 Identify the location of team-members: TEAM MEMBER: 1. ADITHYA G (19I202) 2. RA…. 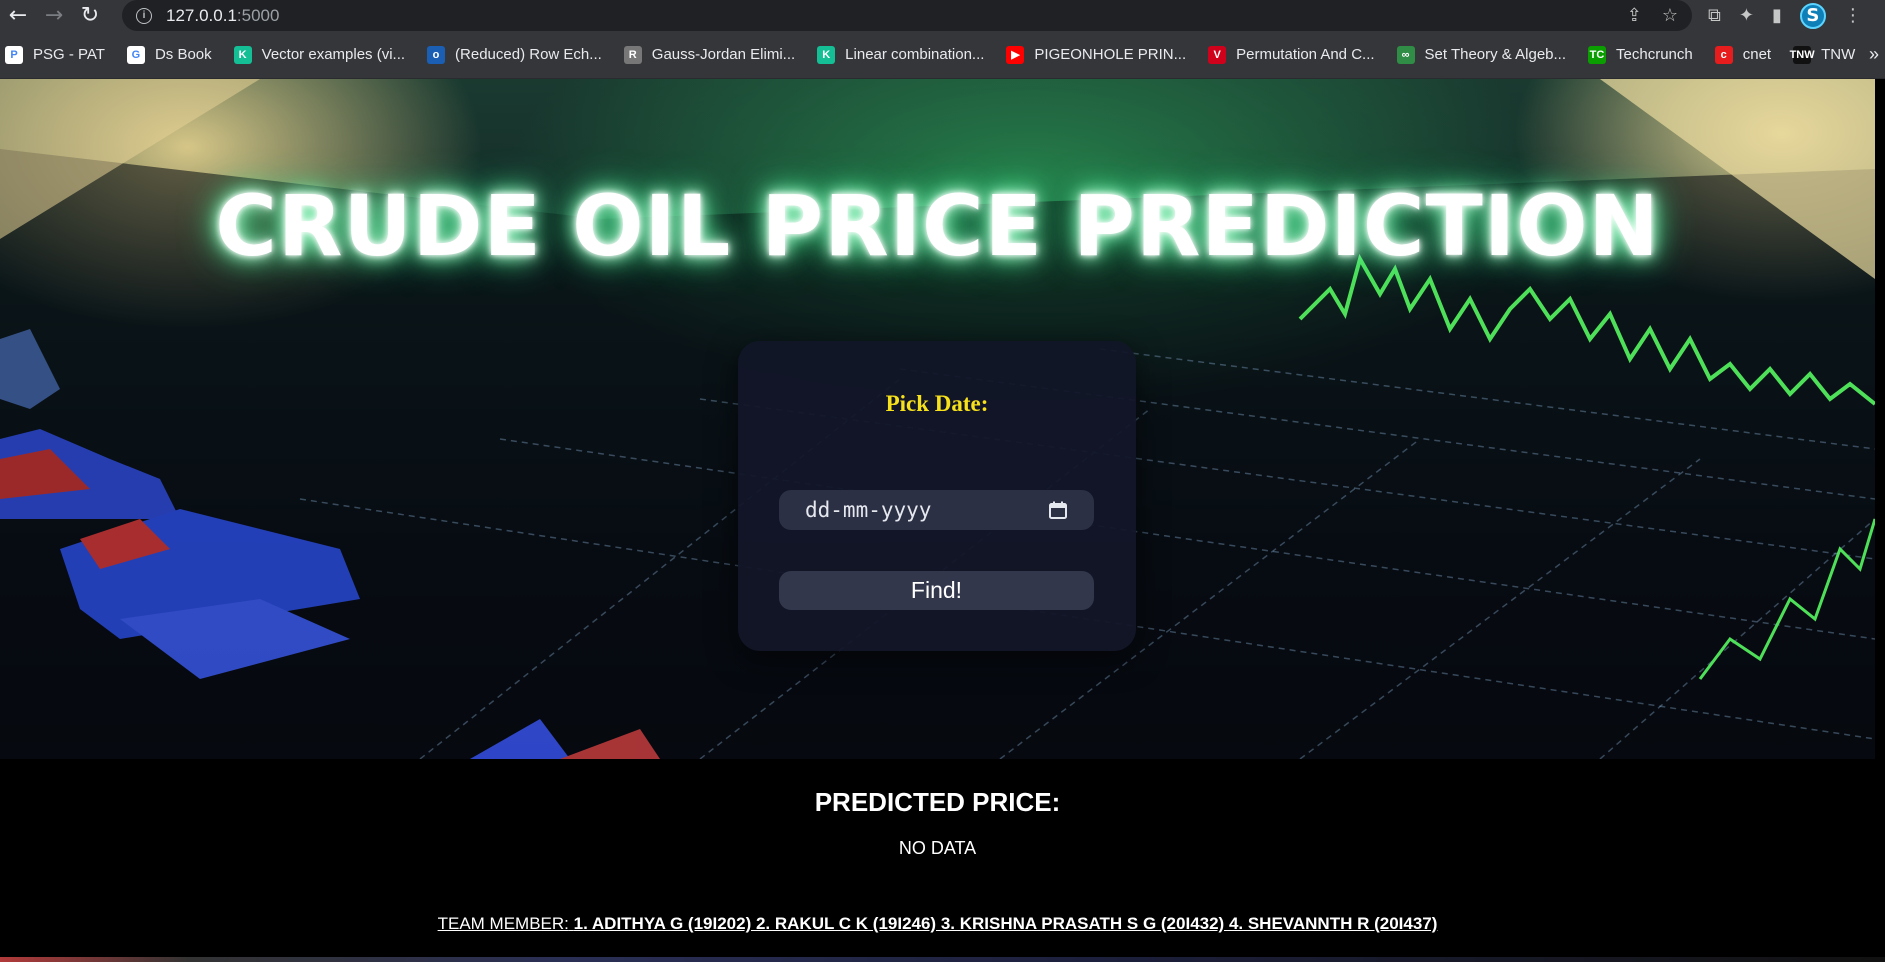
(937, 924).